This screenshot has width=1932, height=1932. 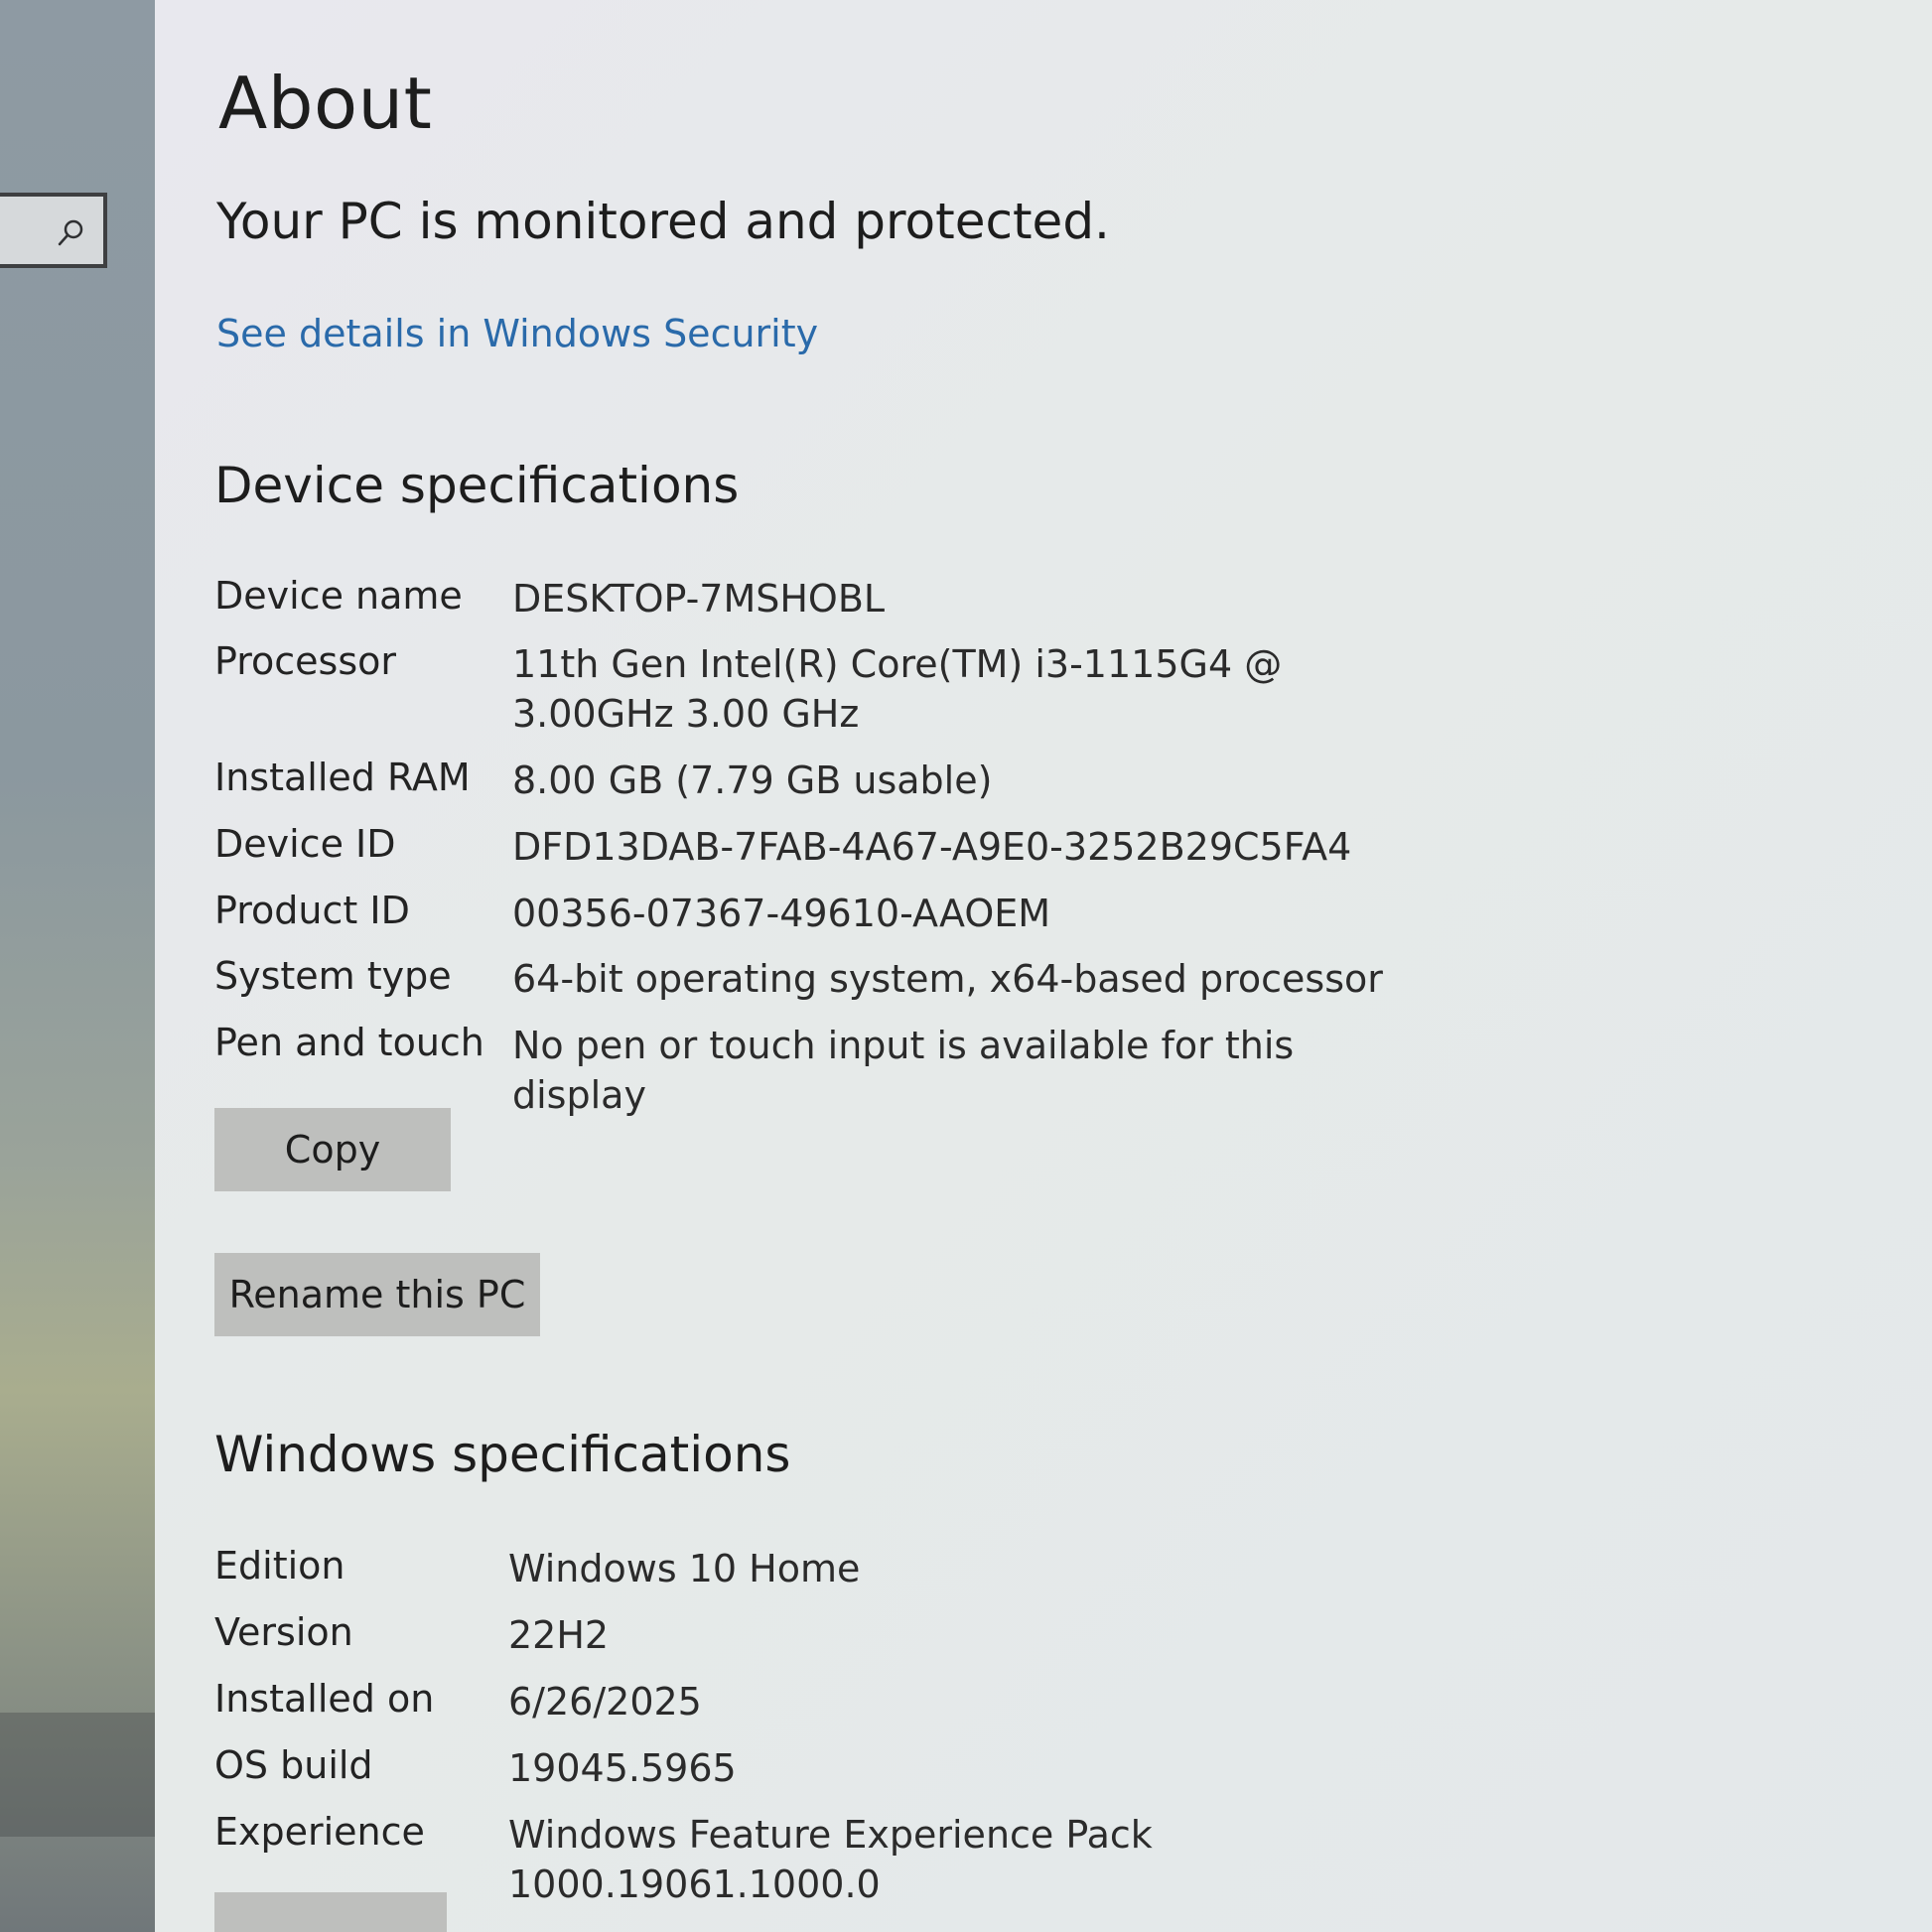 I want to click on protection-status: Your PC is monitored and protected., so click(x=663, y=222).